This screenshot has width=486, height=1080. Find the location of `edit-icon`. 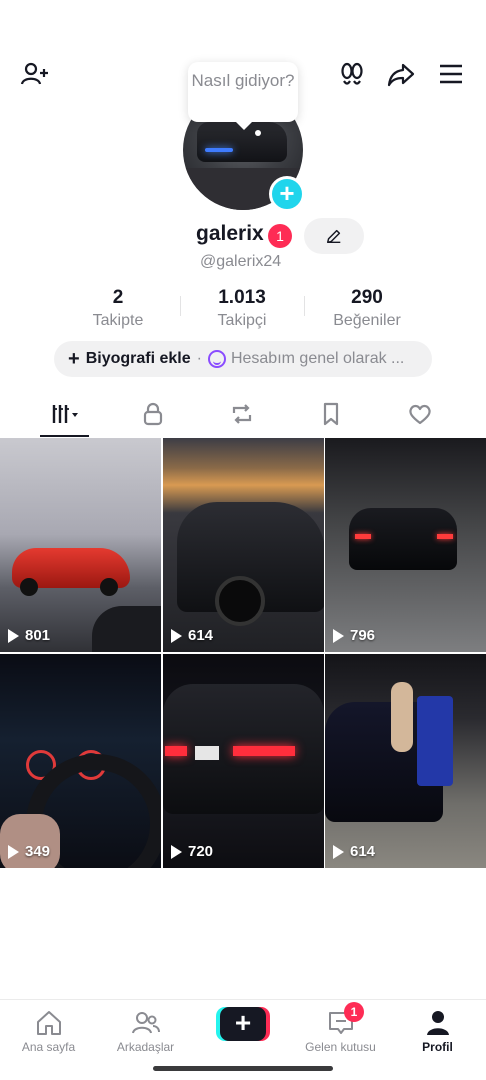

edit-icon is located at coordinates (333, 236).